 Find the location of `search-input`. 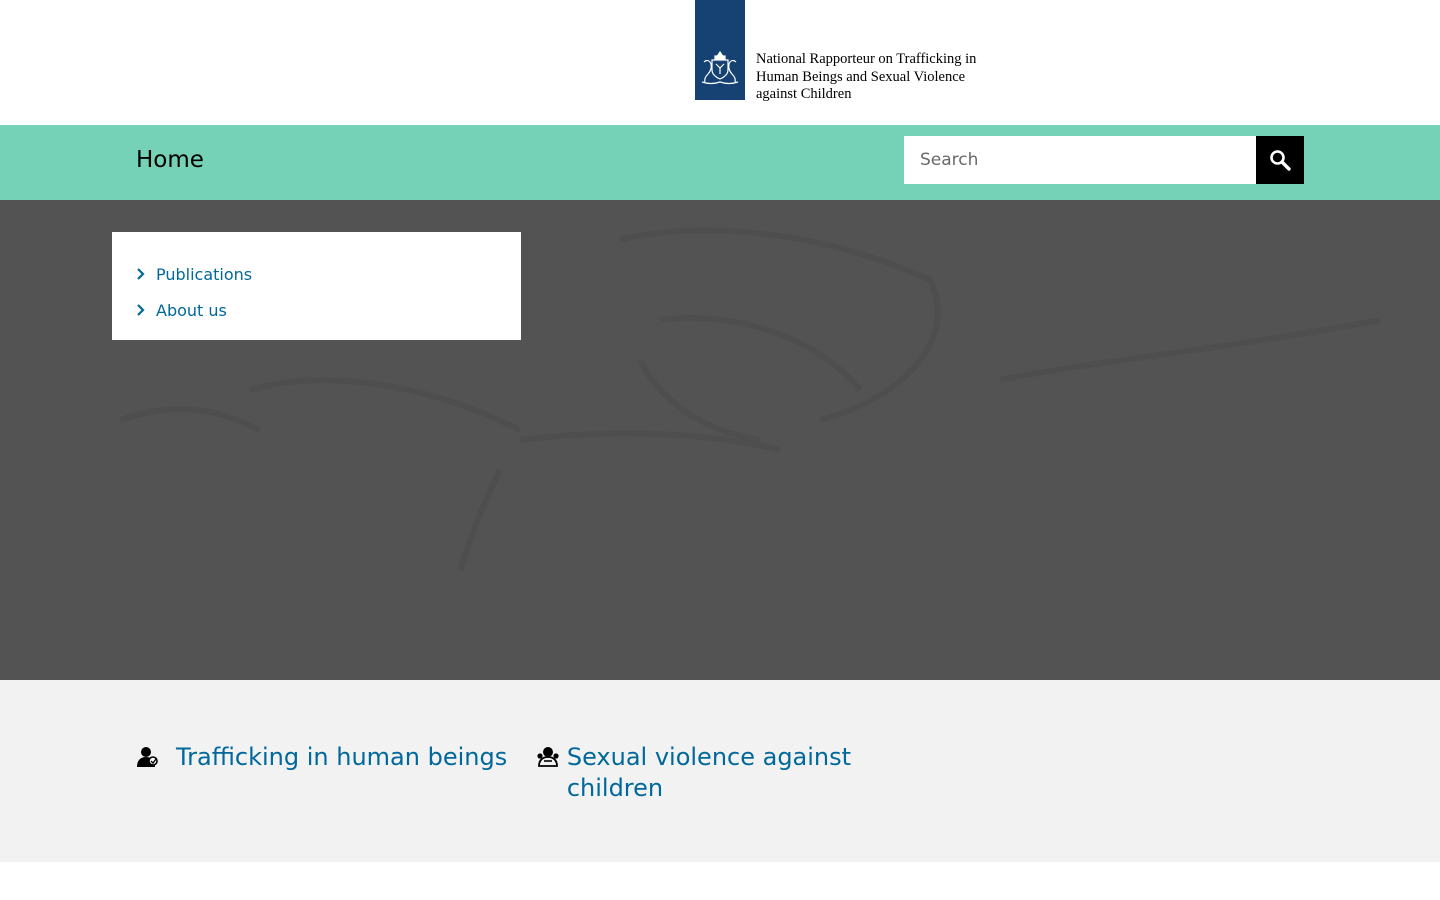

search-input is located at coordinates (1080, 160).